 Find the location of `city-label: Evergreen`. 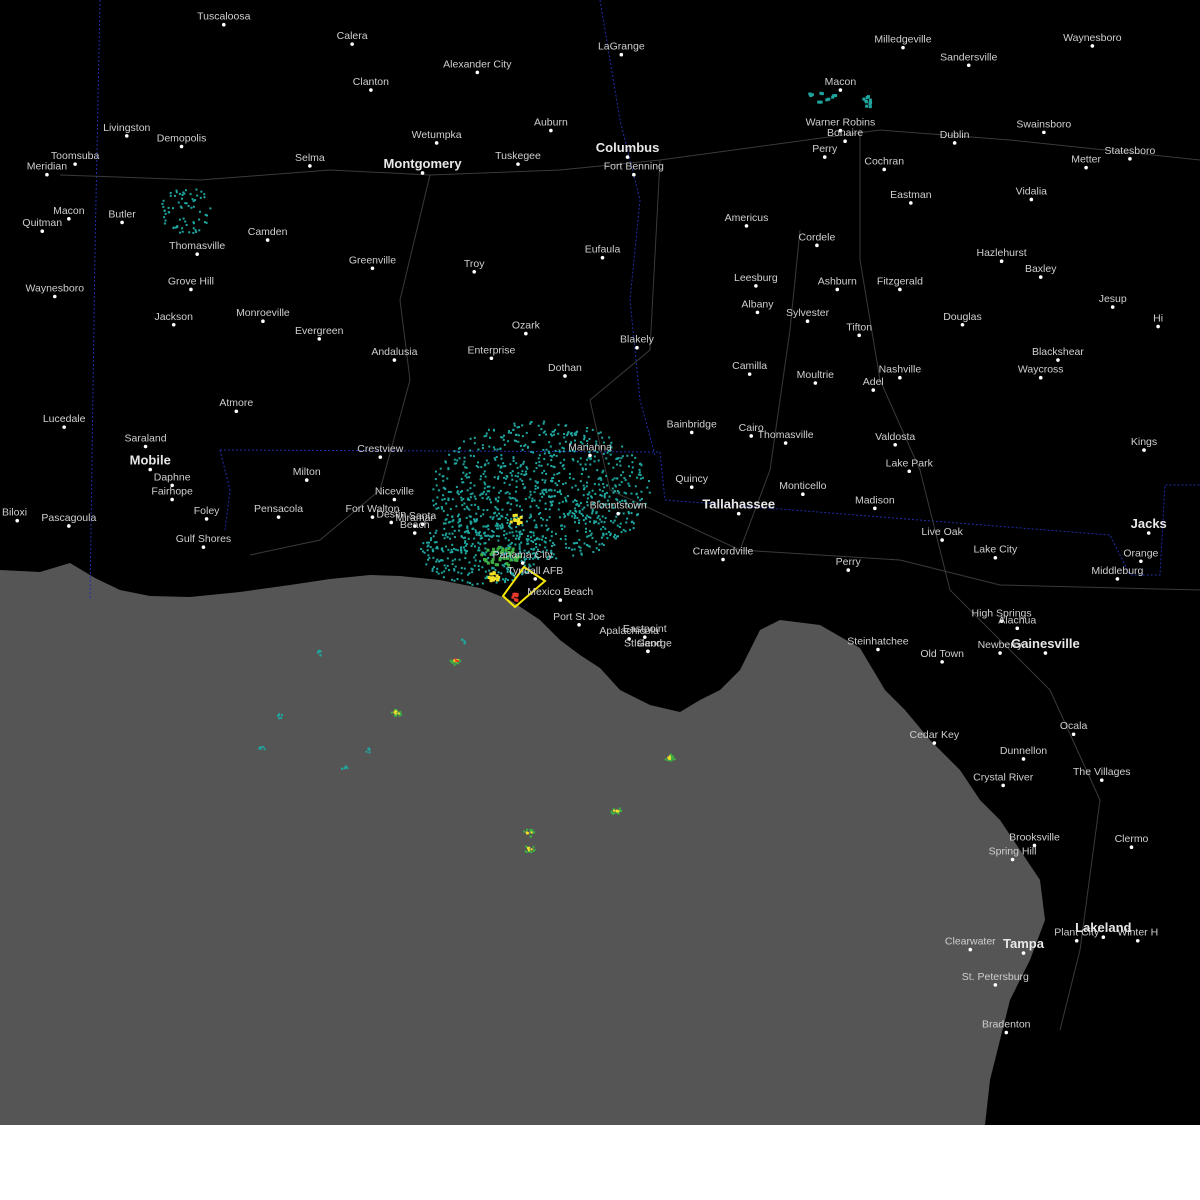

city-label: Evergreen is located at coordinates (319, 331).